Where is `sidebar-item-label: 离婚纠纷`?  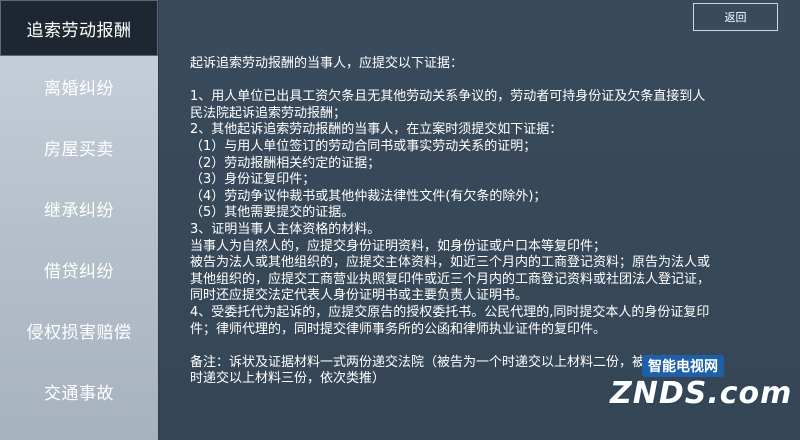
sidebar-item-label: 离婚纠纷 is located at coordinates (79, 88).